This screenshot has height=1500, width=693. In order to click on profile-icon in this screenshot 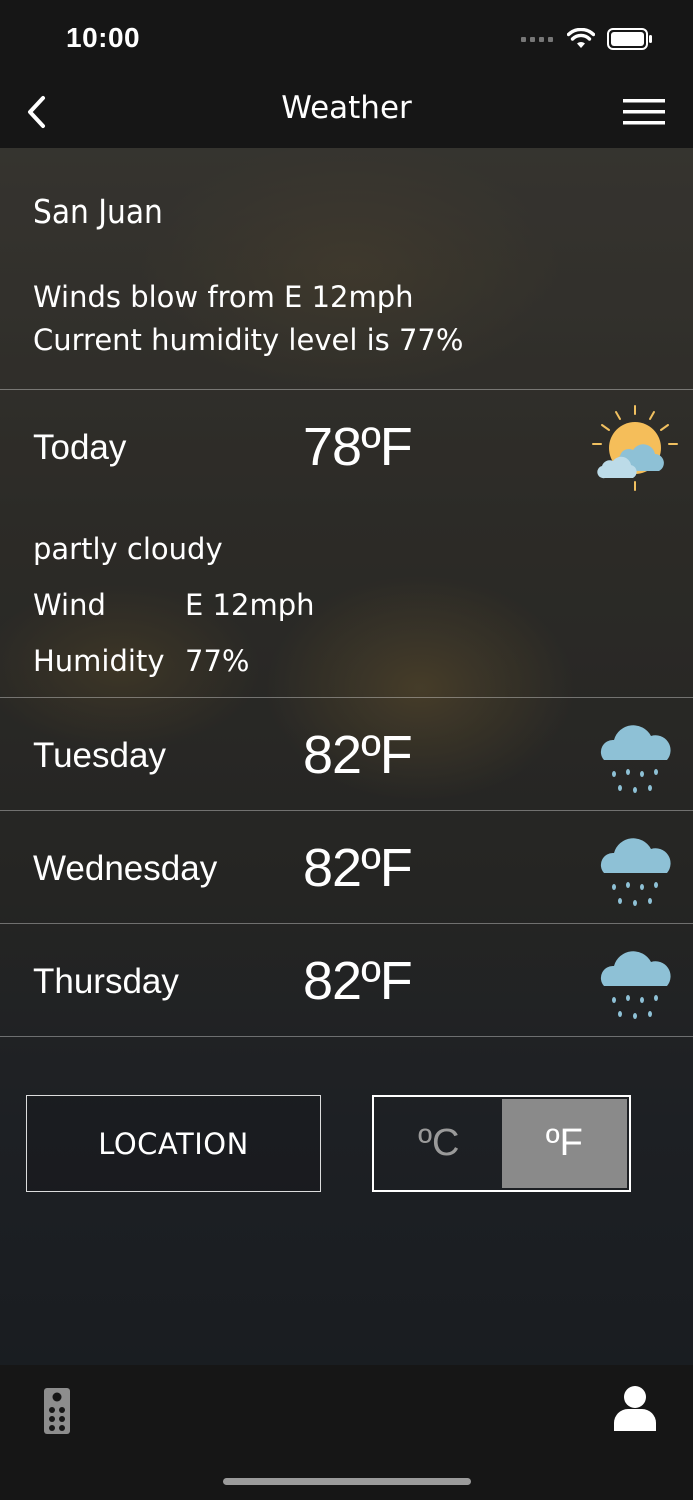, I will do `click(635, 1409)`.